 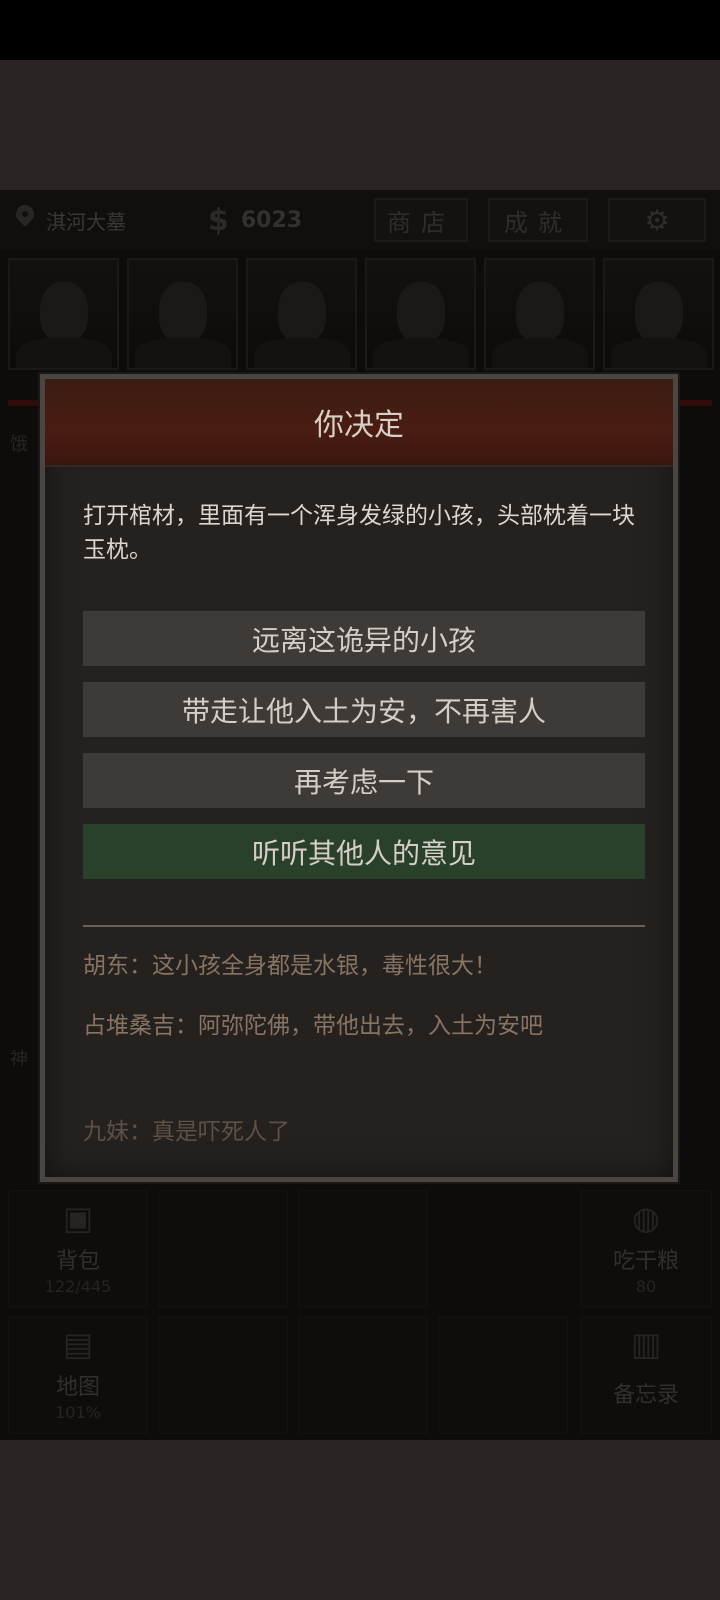 I want to click on bottom-spacer, so click(x=360, y=1520).